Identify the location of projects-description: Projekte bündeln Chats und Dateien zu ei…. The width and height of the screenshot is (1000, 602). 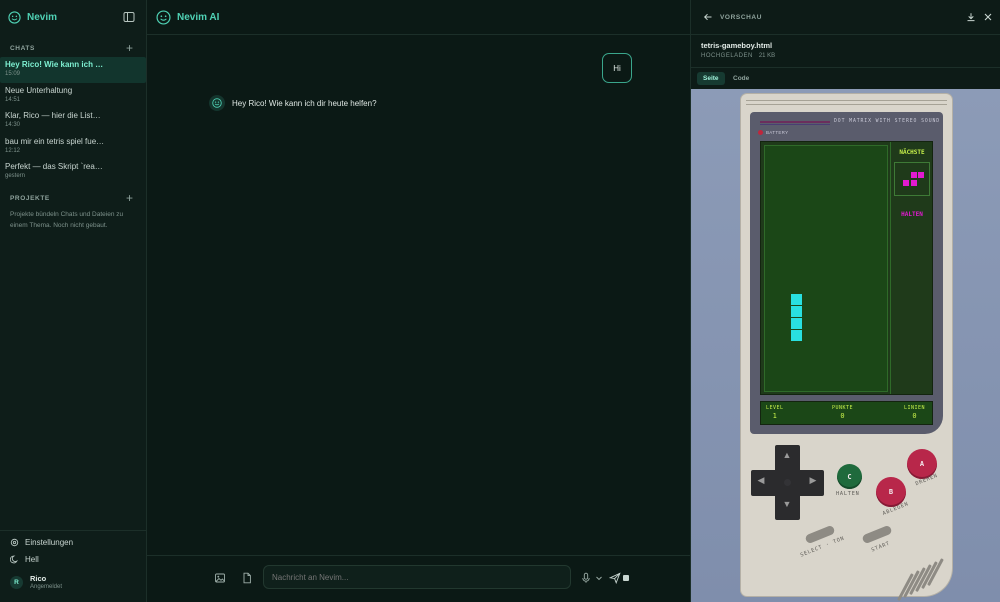
(67, 220).